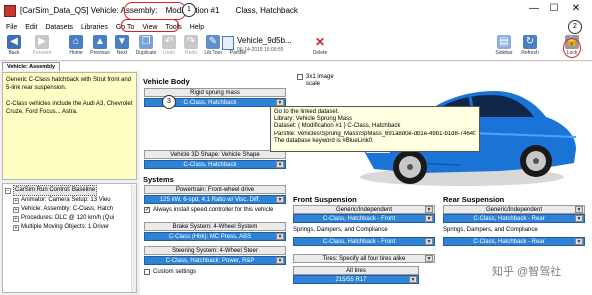 This screenshot has height=295, width=592. Describe the element at coordinates (76, 47) in the screenshot. I see `home-button: ⌂ Home` at that location.